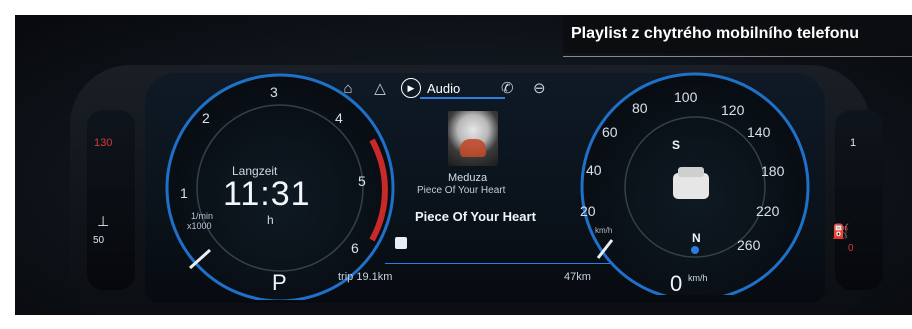 The width and height of the screenshot is (912, 329). I want to click on speed-value: 0, so click(676, 283).